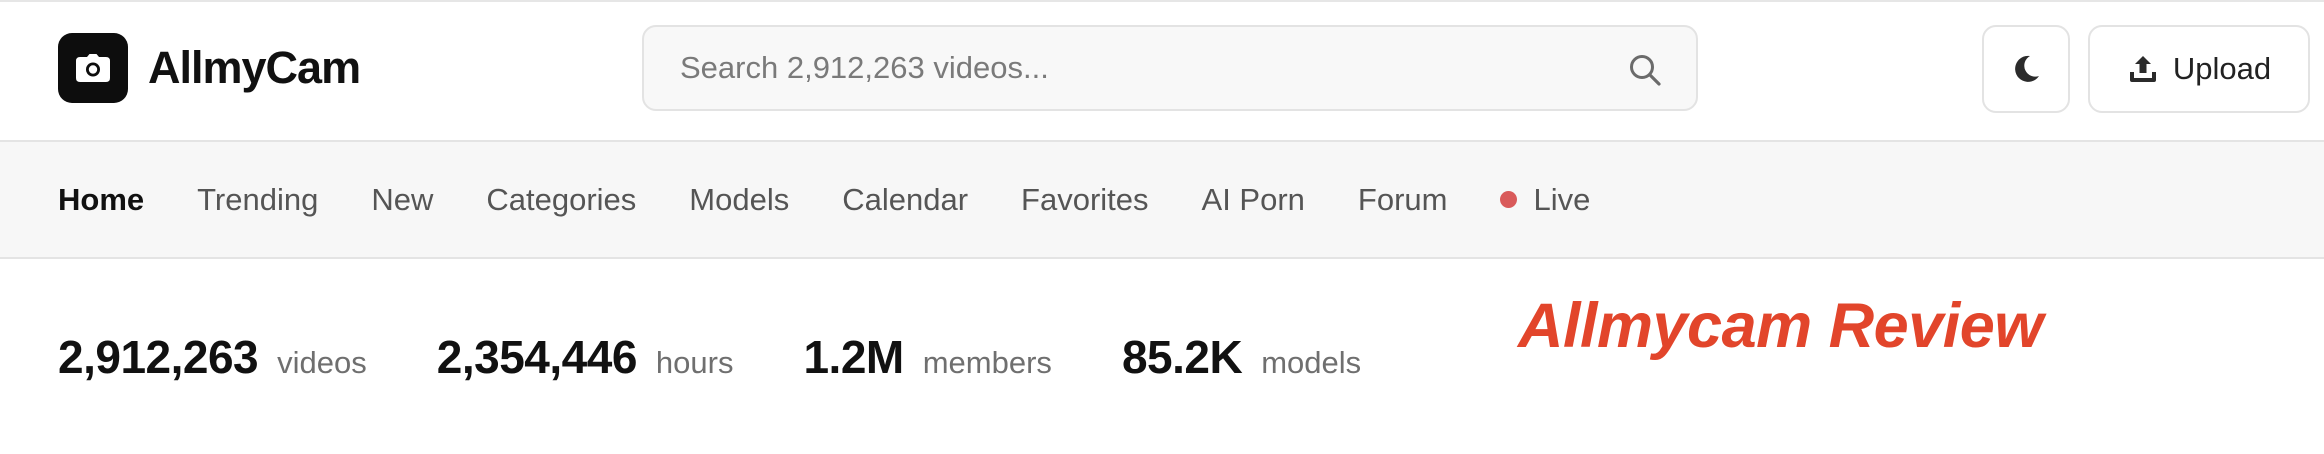 This screenshot has width=2324, height=454. I want to click on nav-item-models: Models, so click(739, 200).